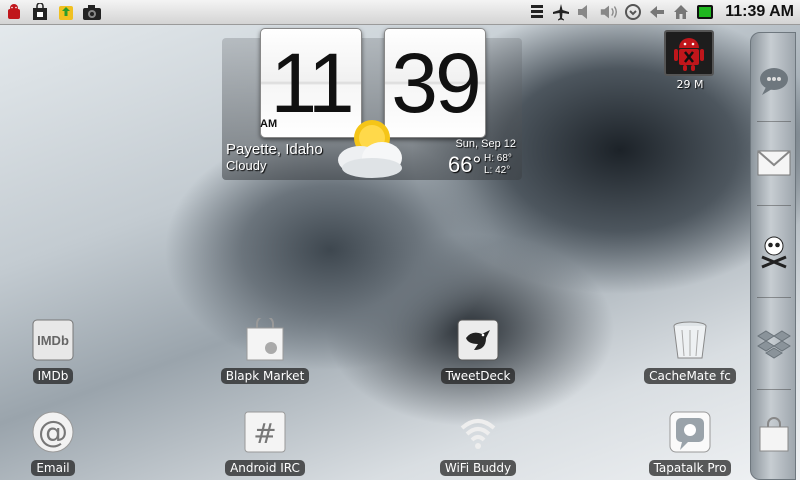  I want to click on app-label: WiFi Buddy, so click(478, 468).